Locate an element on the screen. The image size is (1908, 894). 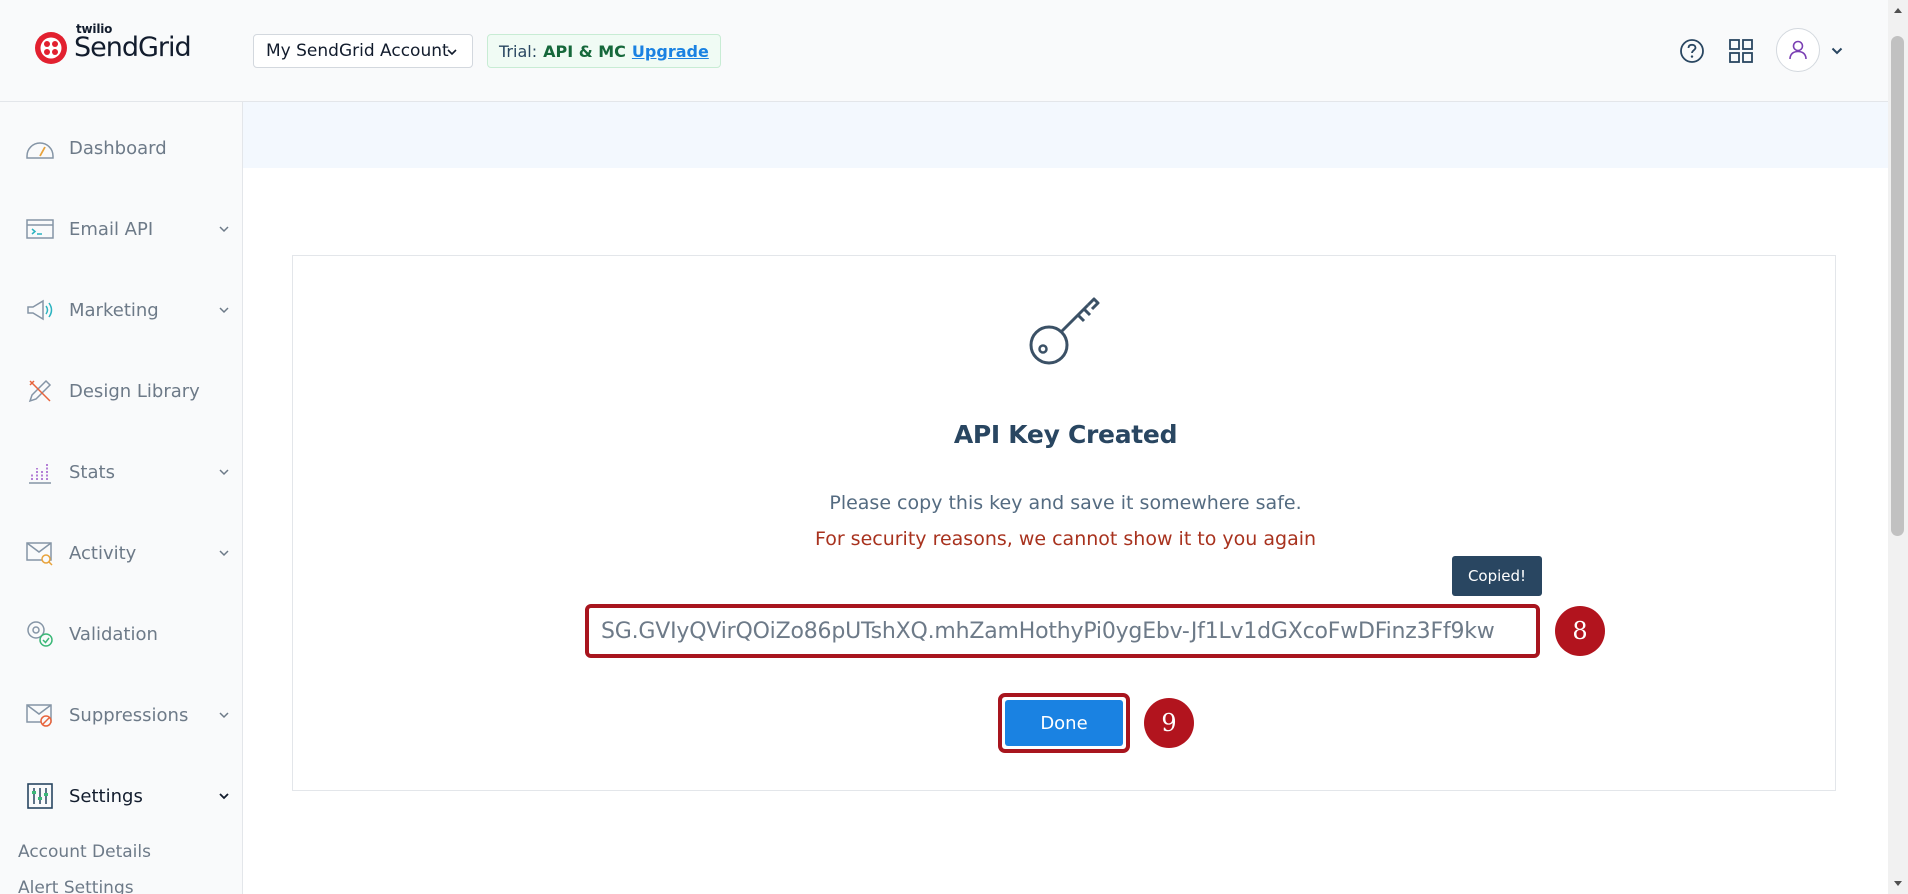
logo-text: twilio SendGrid is located at coordinates (133, 44).